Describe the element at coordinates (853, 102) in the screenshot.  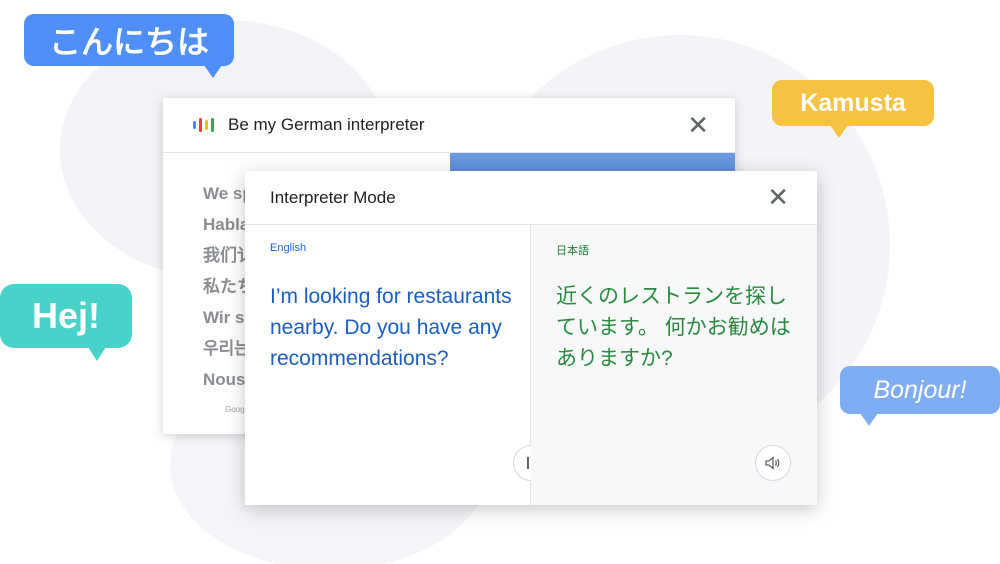
I see `greeting-text: Kamusta` at that location.